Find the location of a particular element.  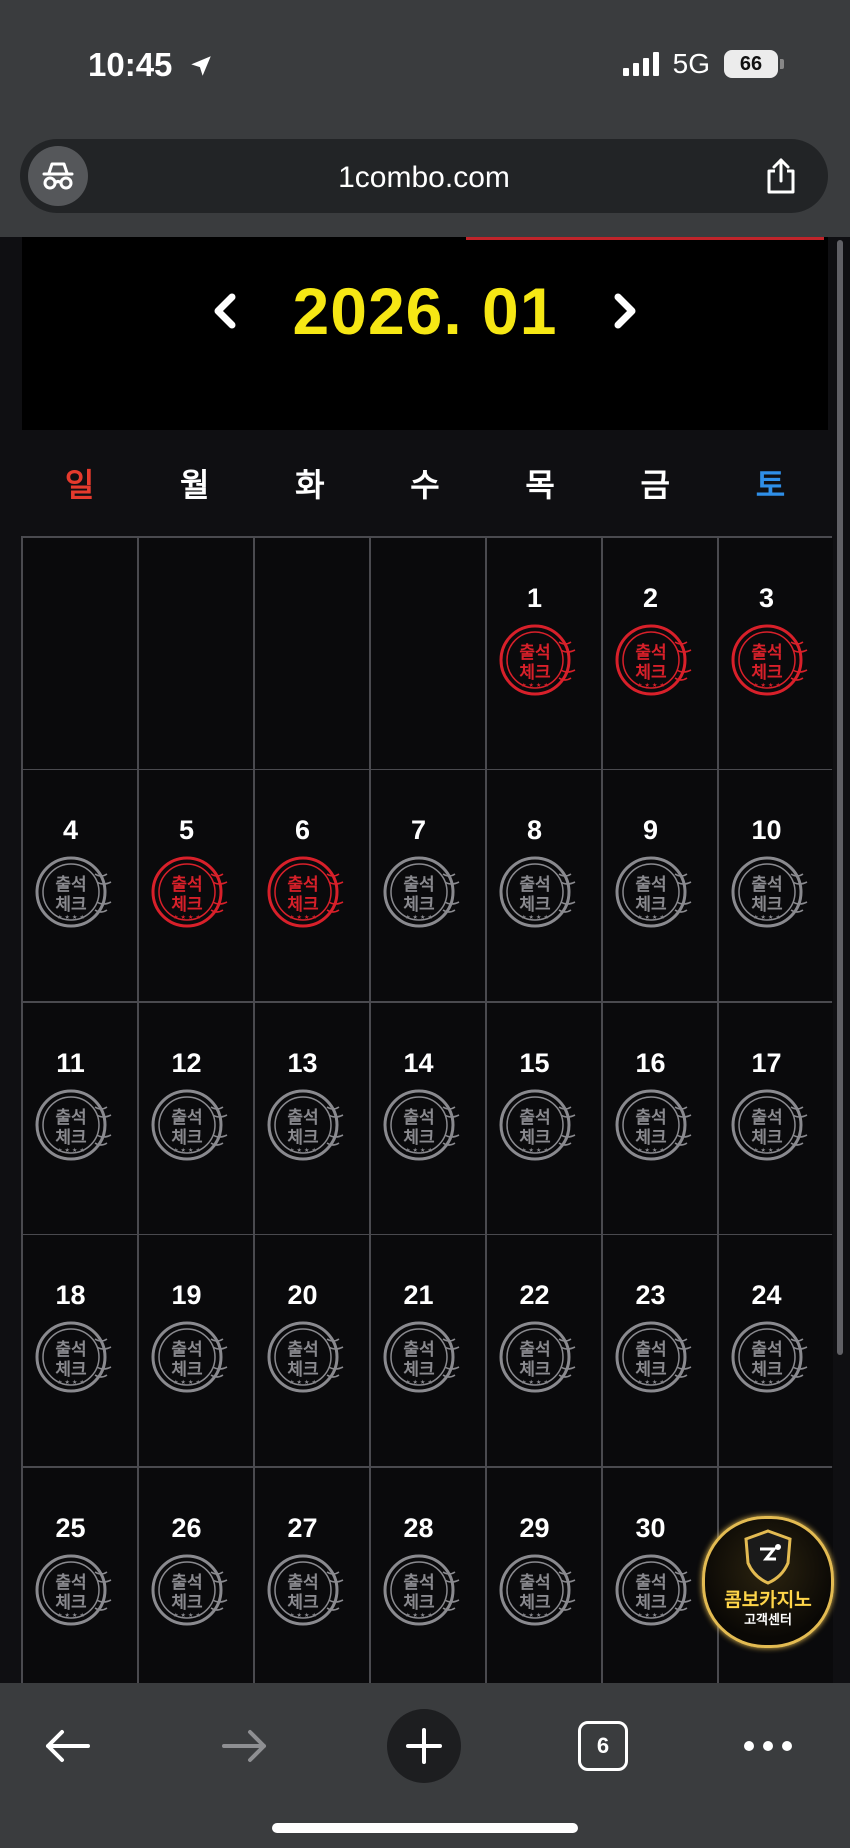

calendar-day-cell: 5 출석 체크 ★ ★ ★ ★ is located at coordinates (195, 885).